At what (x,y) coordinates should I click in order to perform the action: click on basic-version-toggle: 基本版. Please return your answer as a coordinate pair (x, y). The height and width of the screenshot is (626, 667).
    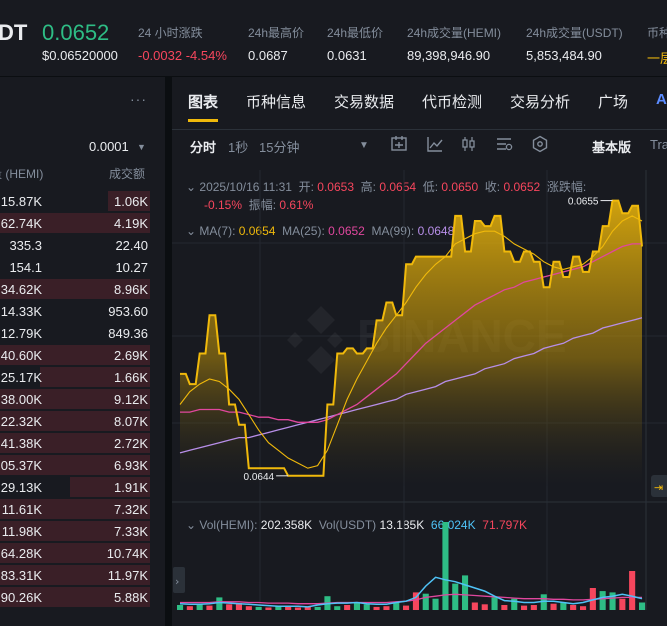
    Looking at the image, I should click on (611, 146).